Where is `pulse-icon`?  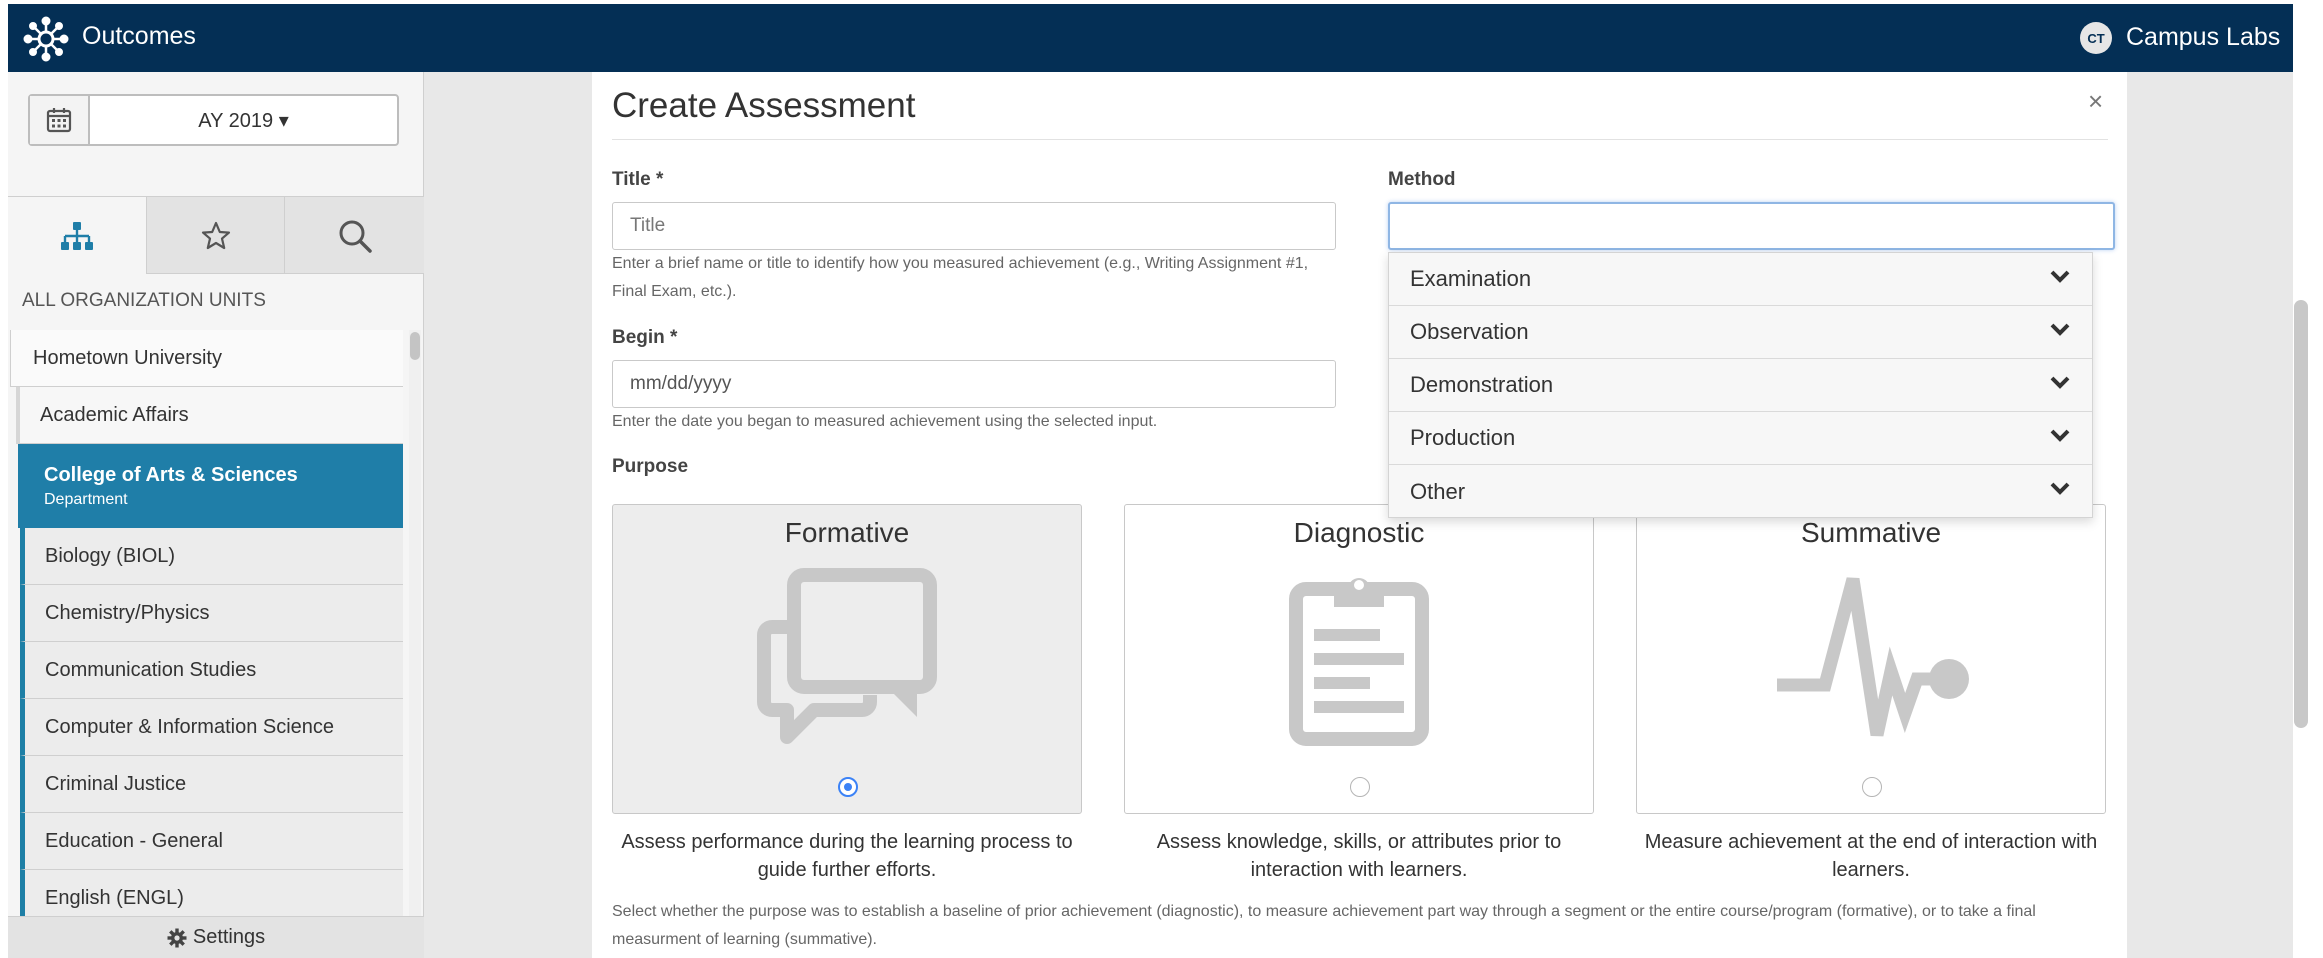
pulse-icon is located at coordinates (1871, 657).